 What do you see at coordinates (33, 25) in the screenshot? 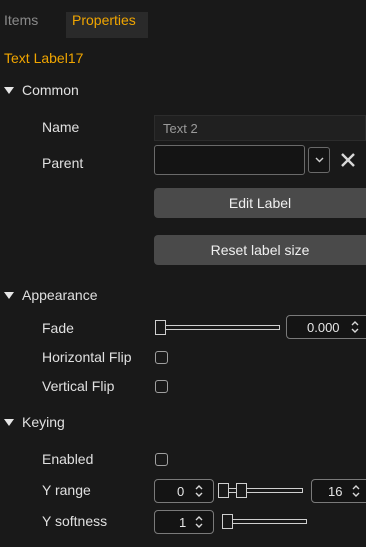
I see `tab-items: Items` at bounding box center [33, 25].